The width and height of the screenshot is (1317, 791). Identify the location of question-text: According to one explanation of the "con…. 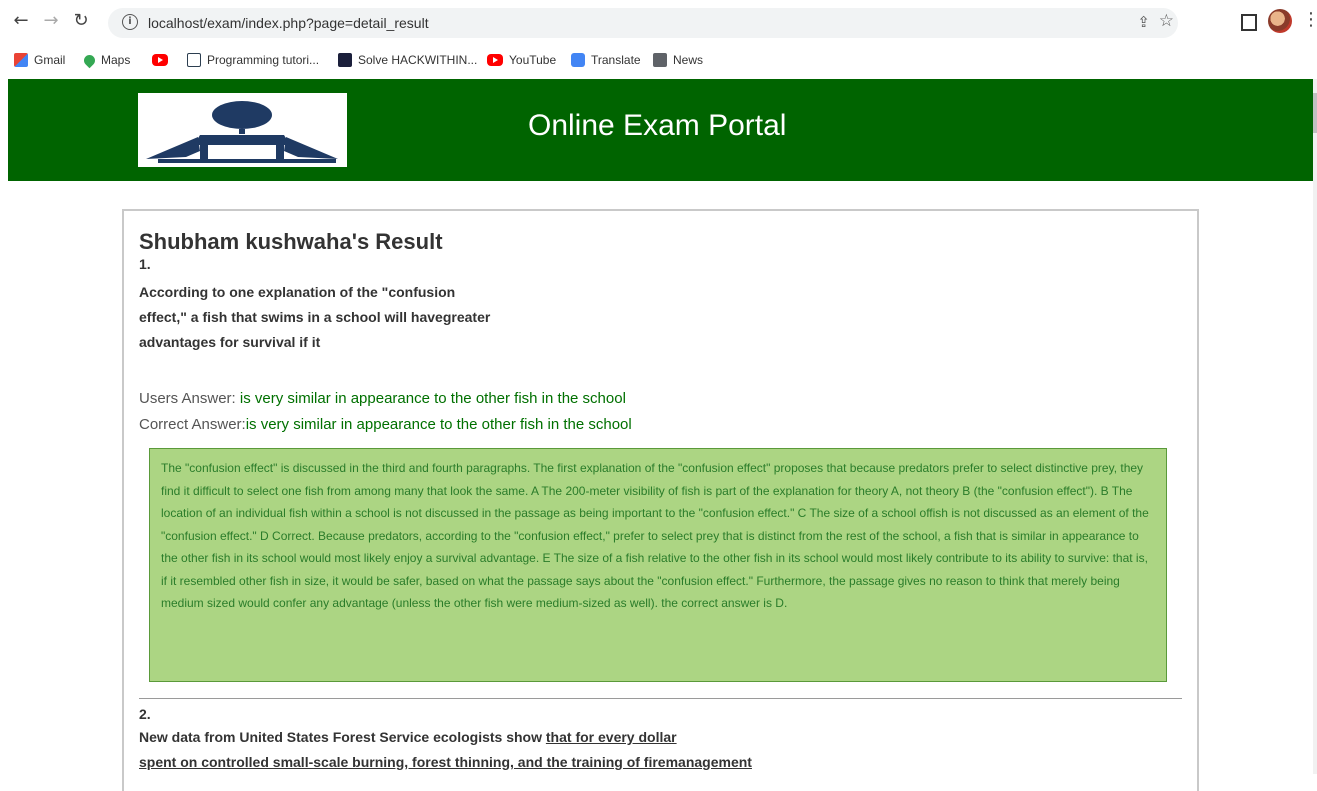
(439, 317).